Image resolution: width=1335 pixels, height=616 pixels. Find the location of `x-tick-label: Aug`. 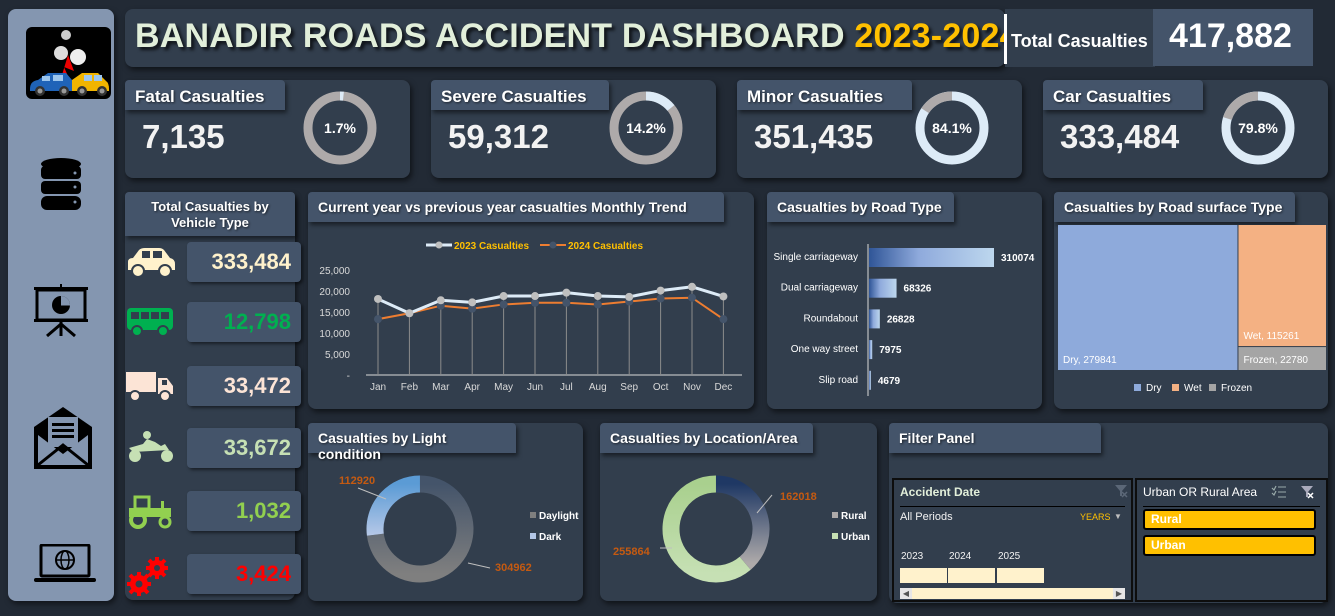

x-tick-label: Aug is located at coordinates (598, 387).